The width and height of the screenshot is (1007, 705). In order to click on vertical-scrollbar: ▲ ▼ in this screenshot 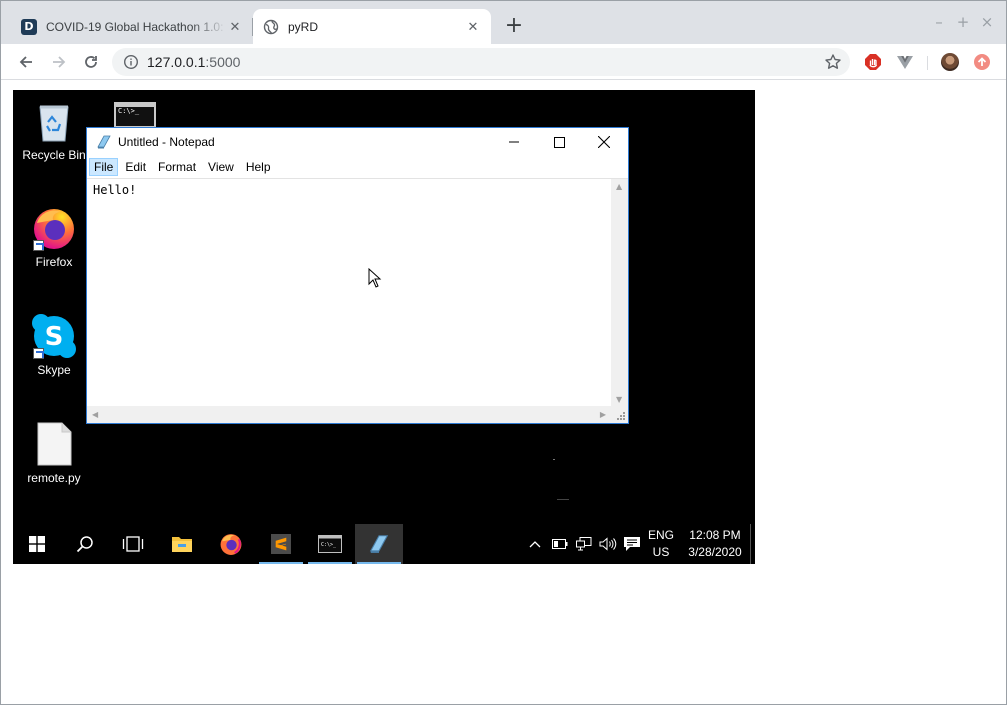, I will do `click(619, 293)`.